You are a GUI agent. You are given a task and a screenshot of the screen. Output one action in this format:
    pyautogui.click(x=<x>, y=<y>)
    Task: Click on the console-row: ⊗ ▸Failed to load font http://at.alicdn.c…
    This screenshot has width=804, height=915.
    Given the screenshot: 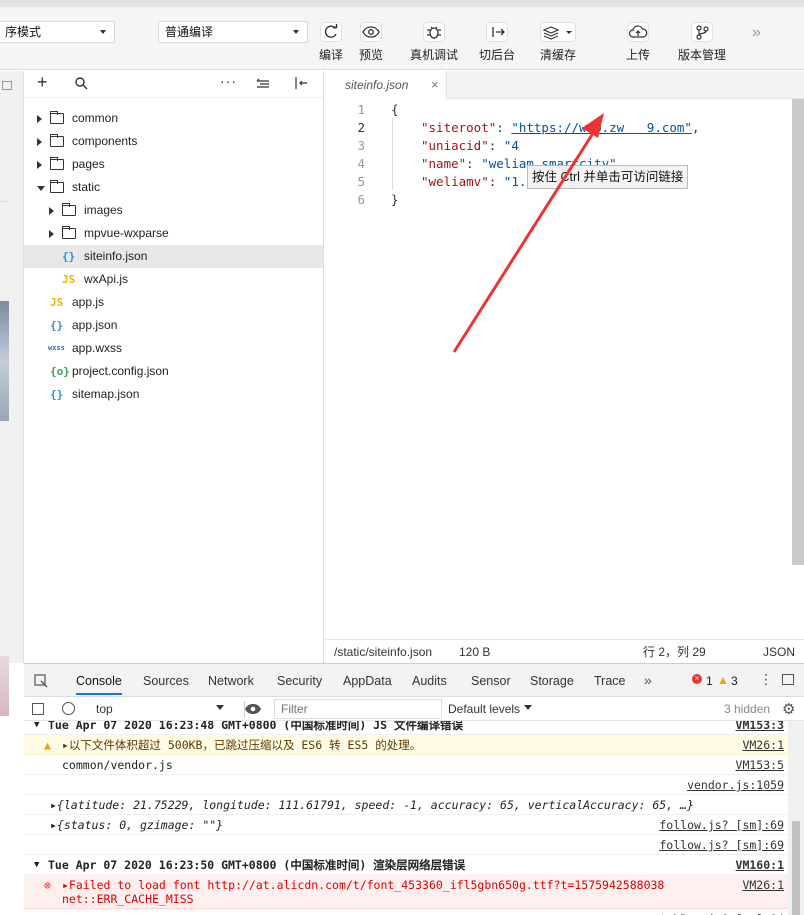 What is the action you would take?
    pyautogui.click(x=406, y=892)
    